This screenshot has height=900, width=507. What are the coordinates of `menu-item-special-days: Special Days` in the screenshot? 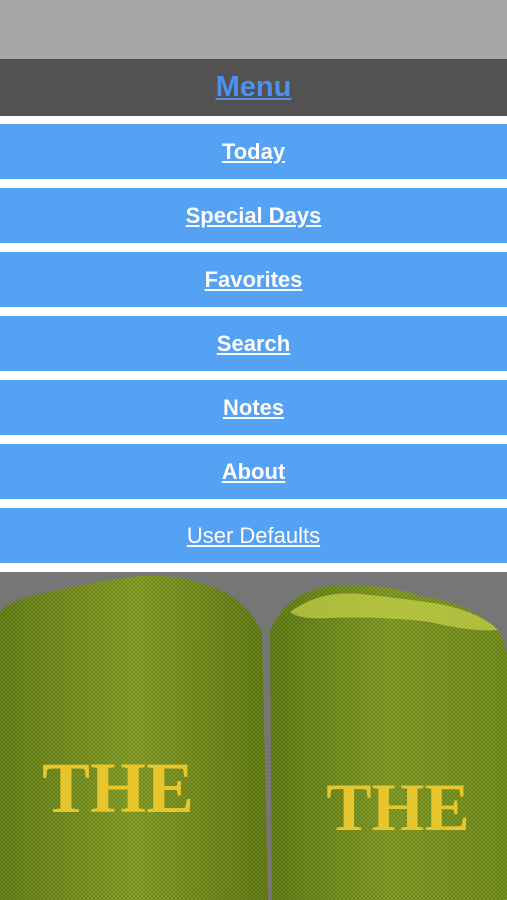 It's located at (253, 215).